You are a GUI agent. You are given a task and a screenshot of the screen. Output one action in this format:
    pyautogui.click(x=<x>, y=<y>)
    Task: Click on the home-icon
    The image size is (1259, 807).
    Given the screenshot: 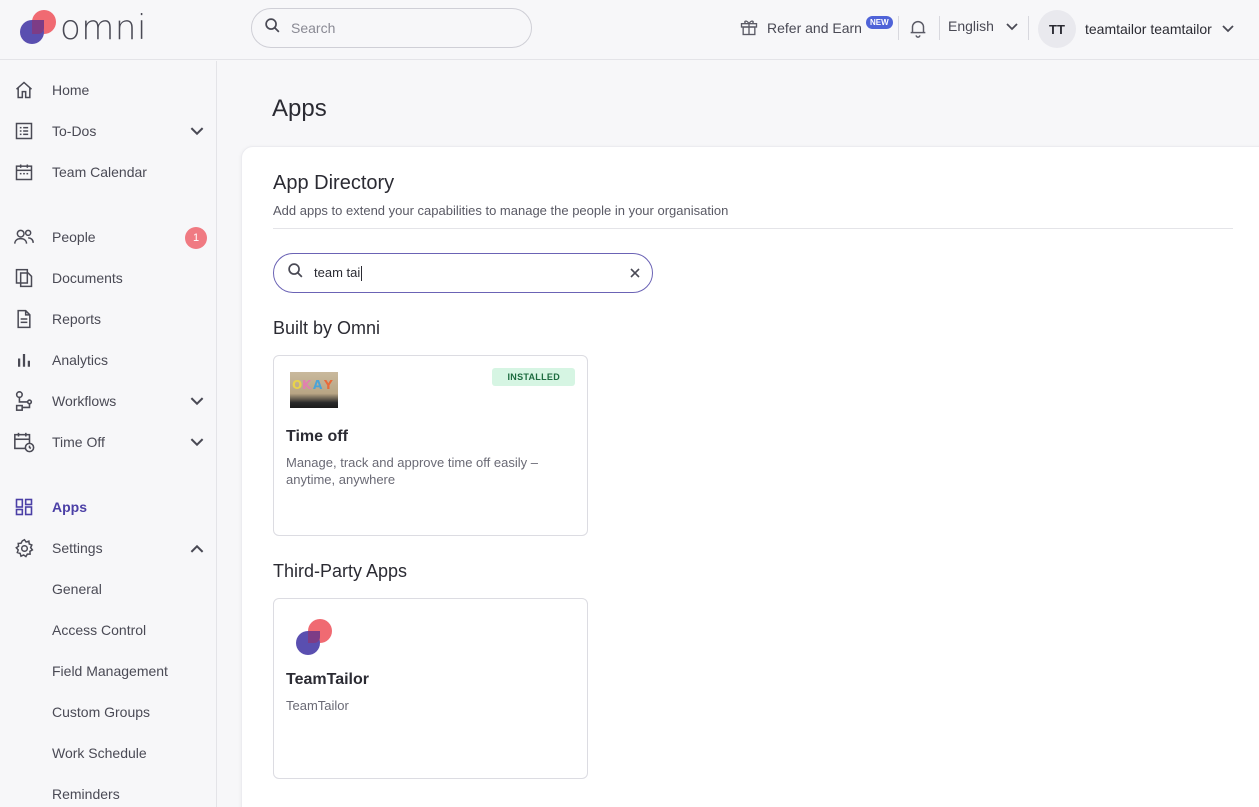 What is the action you would take?
    pyautogui.click(x=24, y=90)
    